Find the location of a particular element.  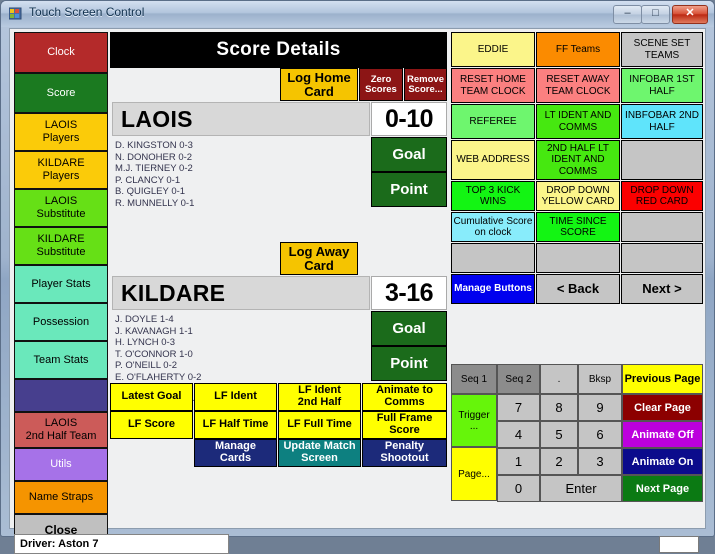

action-button-lf-score: LF Score is located at coordinates (151, 425).